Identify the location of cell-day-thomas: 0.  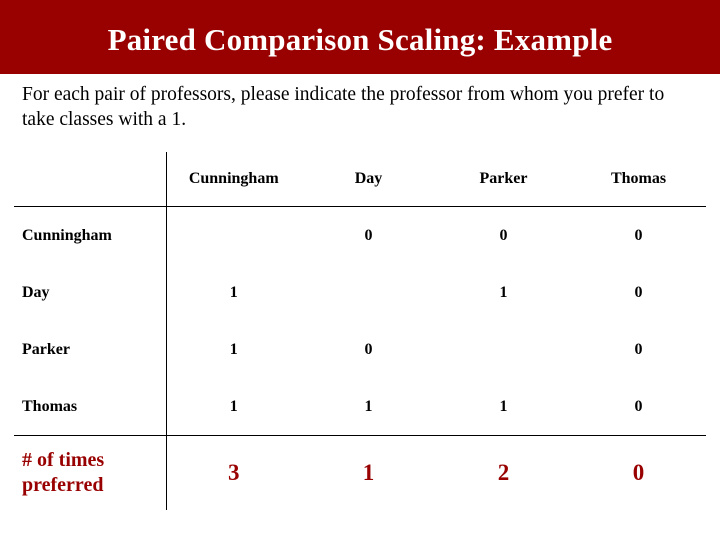
(638, 292).